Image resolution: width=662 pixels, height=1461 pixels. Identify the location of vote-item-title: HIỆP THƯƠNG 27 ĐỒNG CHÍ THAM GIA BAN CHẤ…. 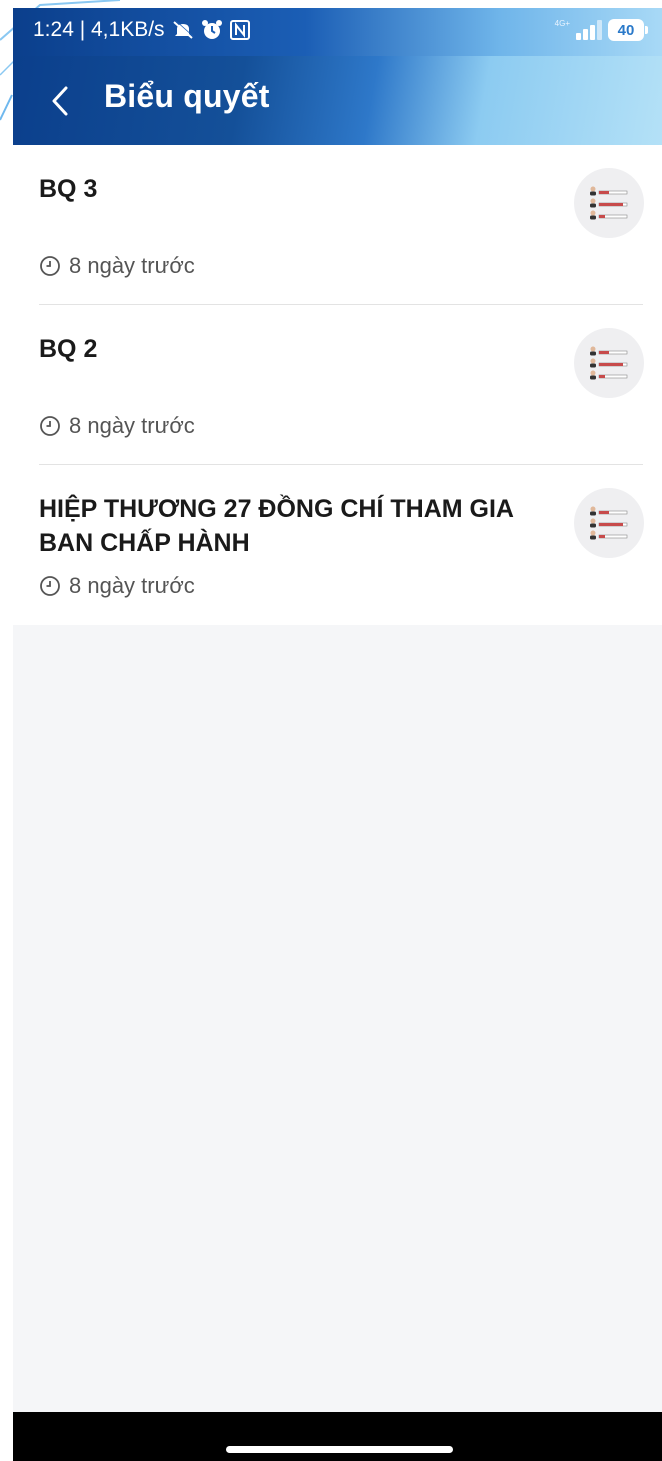
(276, 526).